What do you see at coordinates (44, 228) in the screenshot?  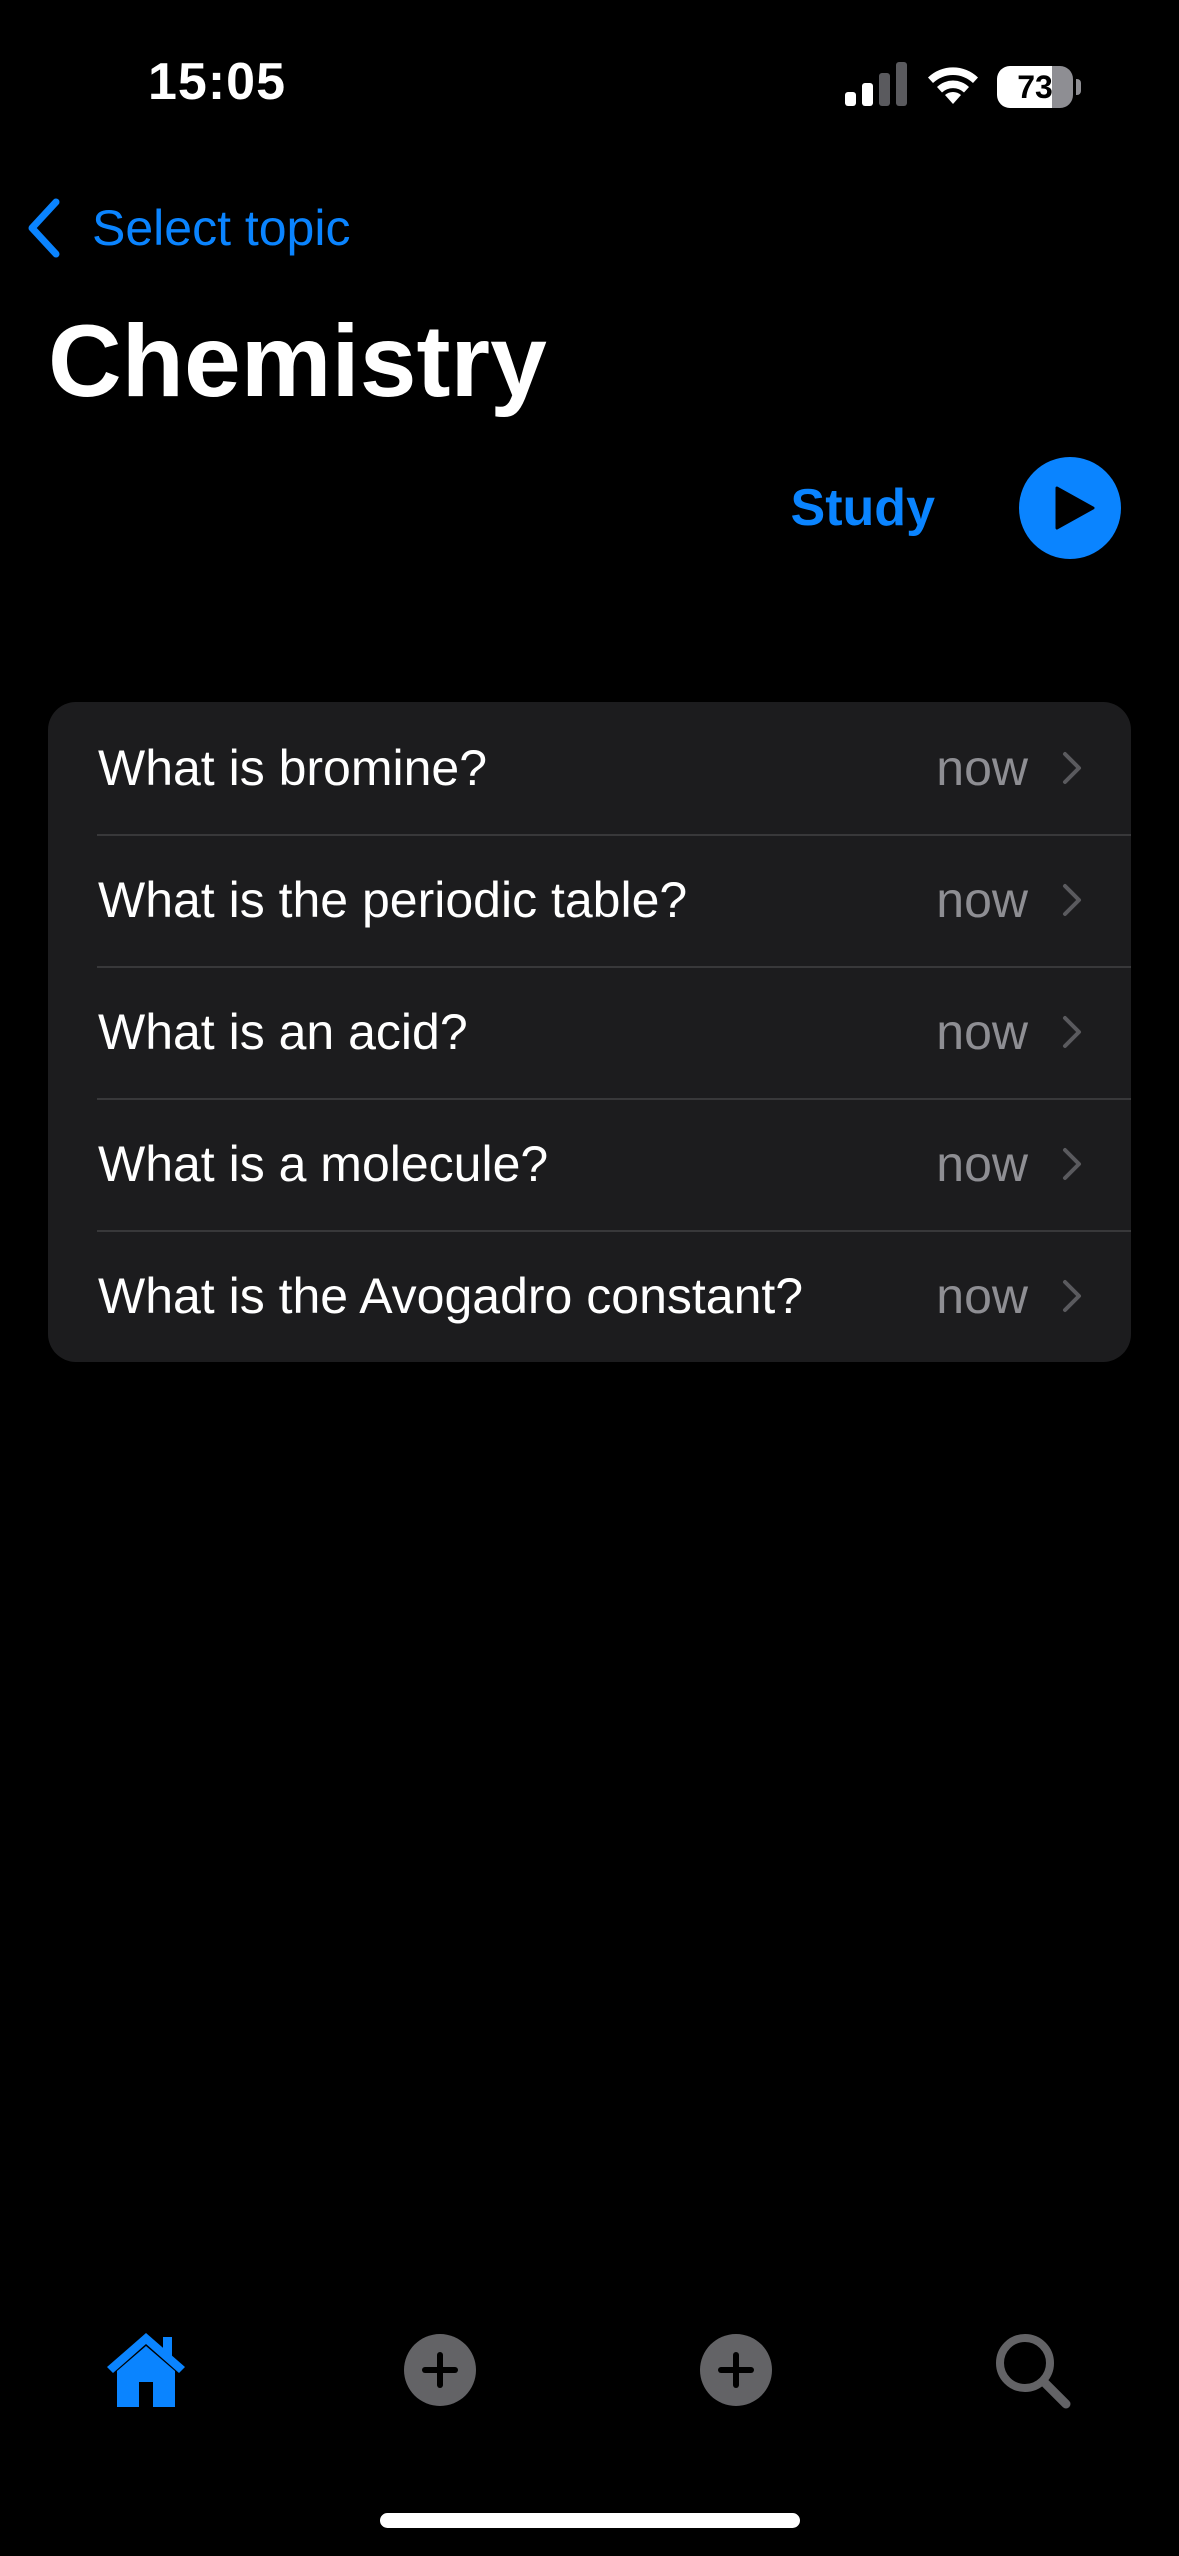 I see `chevron-left-icon` at bounding box center [44, 228].